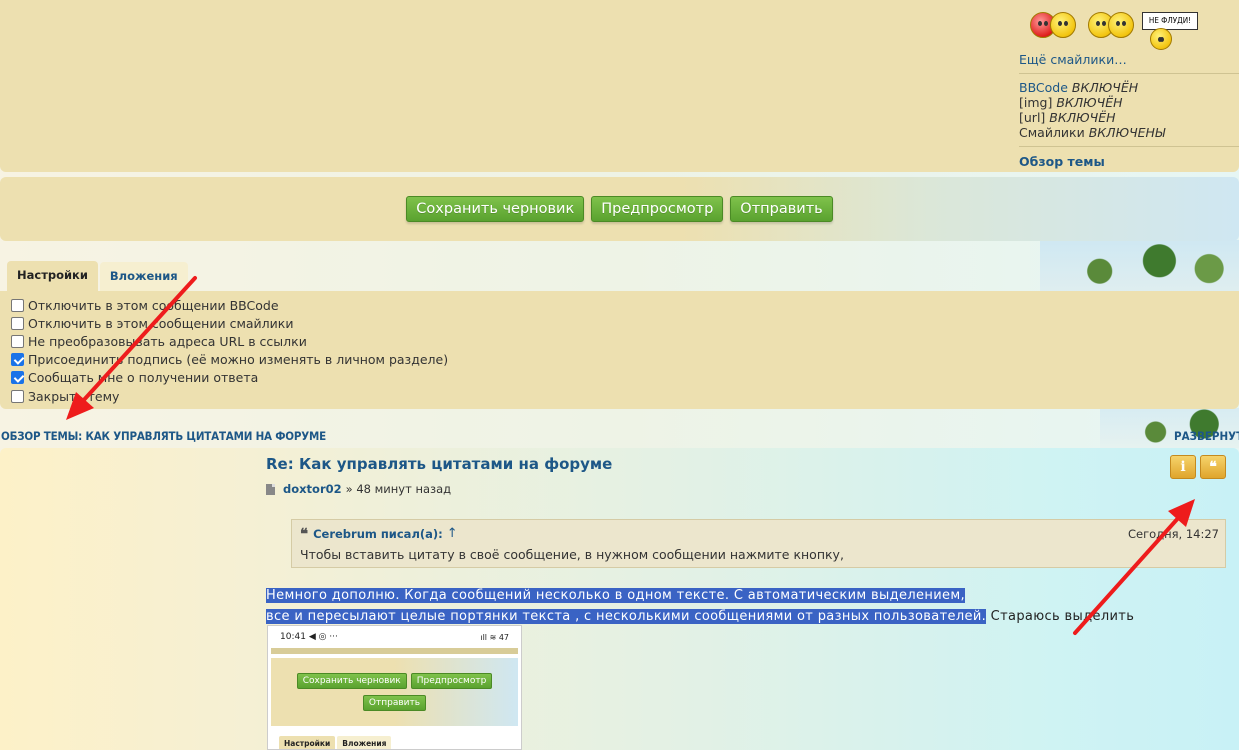 The width and height of the screenshot is (1239, 750). What do you see at coordinates (494, 637) in the screenshot?
I see `signal-icon: ıll ≋ 47` at bounding box center [494, 637].